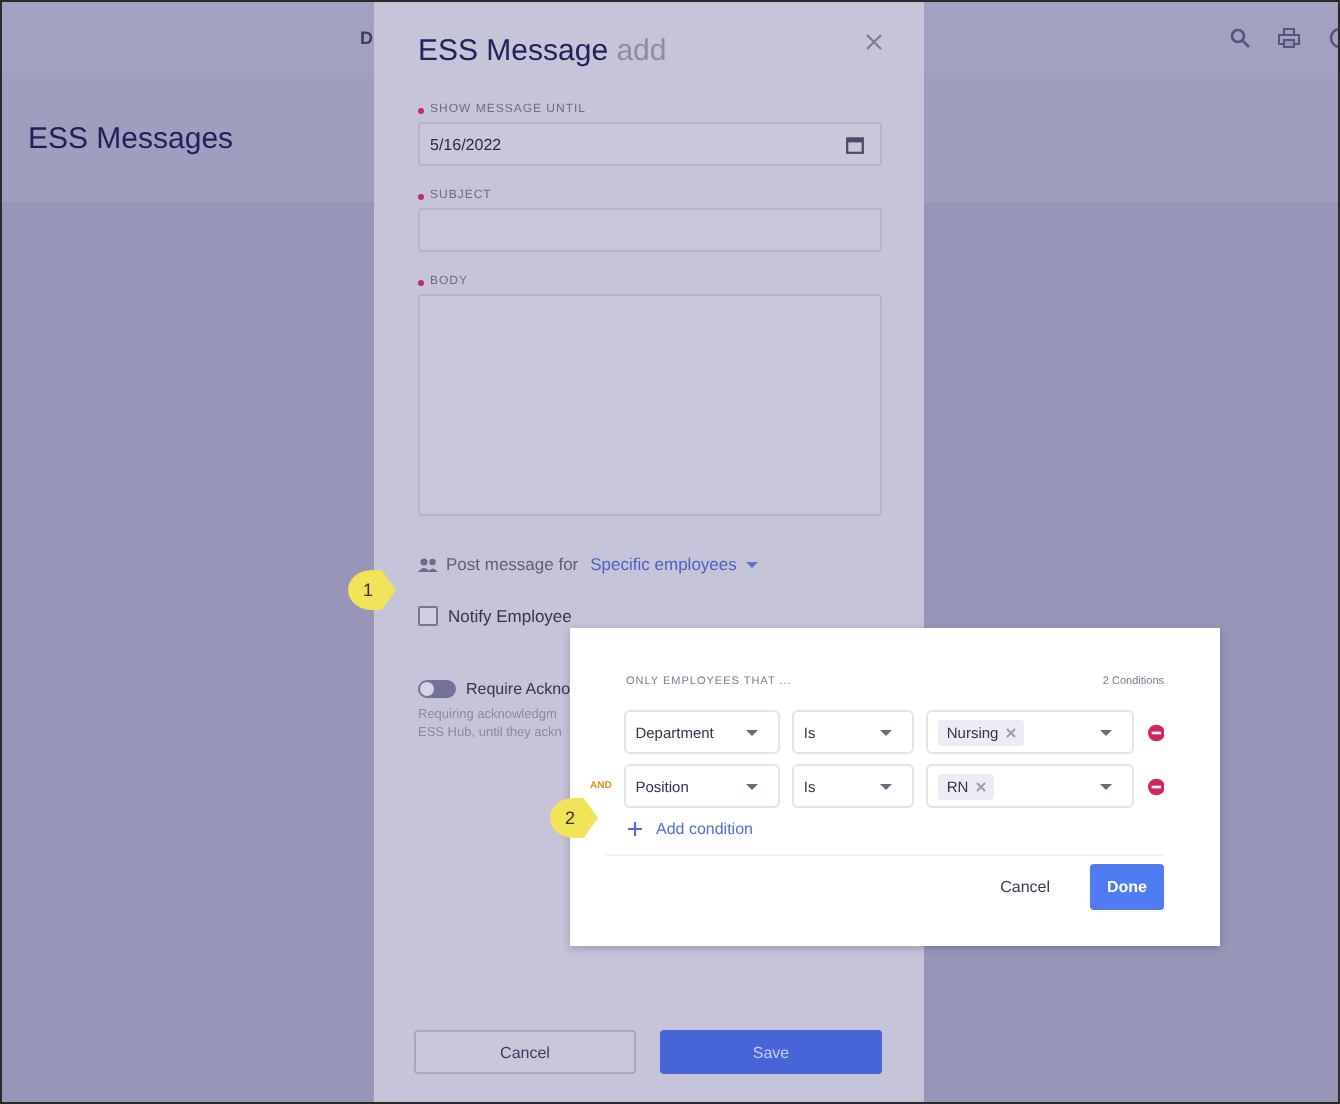 The width and height of the screenshot is (1340, 1104). Describe the element at coordinates (131, 138) in the screenshot. I see `page-title: ESS Messages` at that location.